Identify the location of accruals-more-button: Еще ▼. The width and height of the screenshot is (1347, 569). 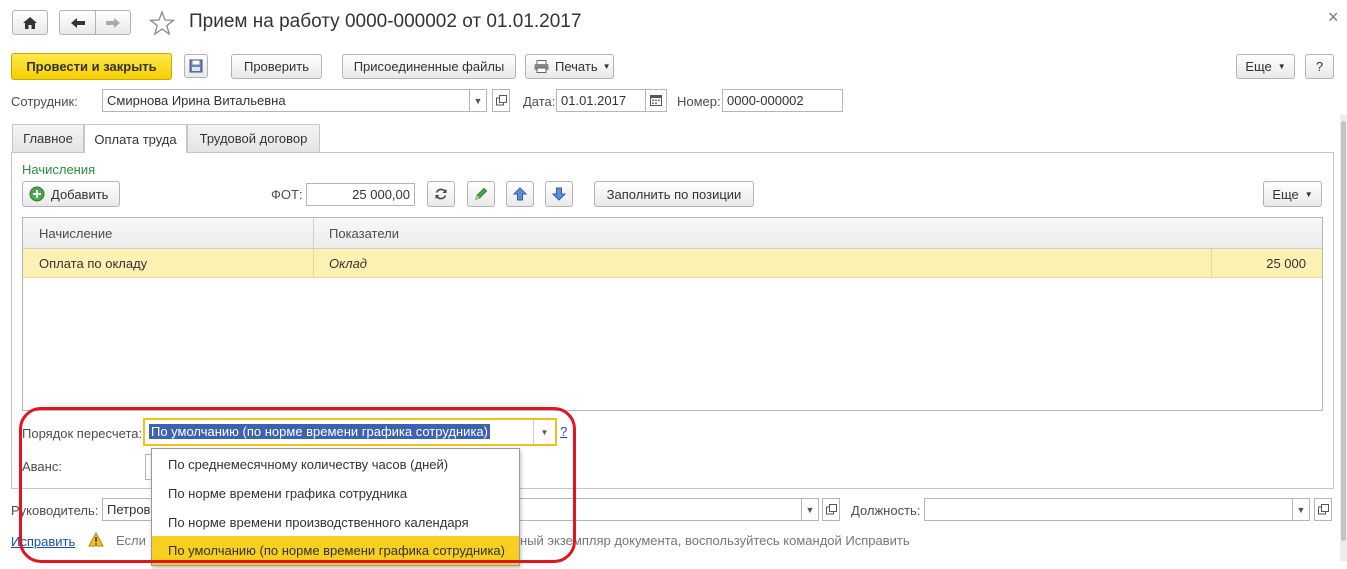
(1292, 194).